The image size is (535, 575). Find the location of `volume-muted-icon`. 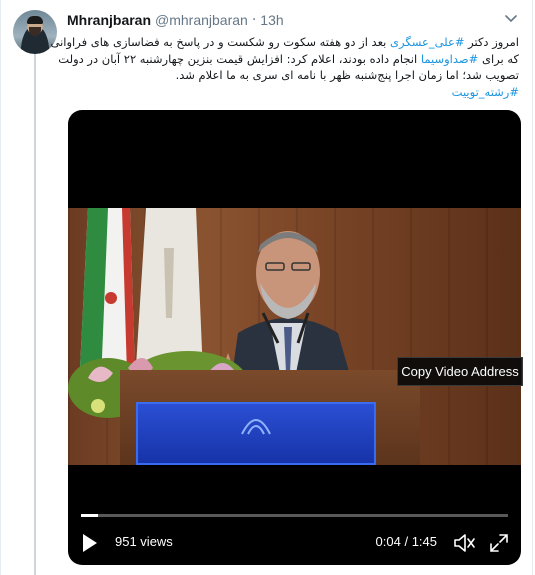

volume-muted-icon is located at coordinates (465, 543).